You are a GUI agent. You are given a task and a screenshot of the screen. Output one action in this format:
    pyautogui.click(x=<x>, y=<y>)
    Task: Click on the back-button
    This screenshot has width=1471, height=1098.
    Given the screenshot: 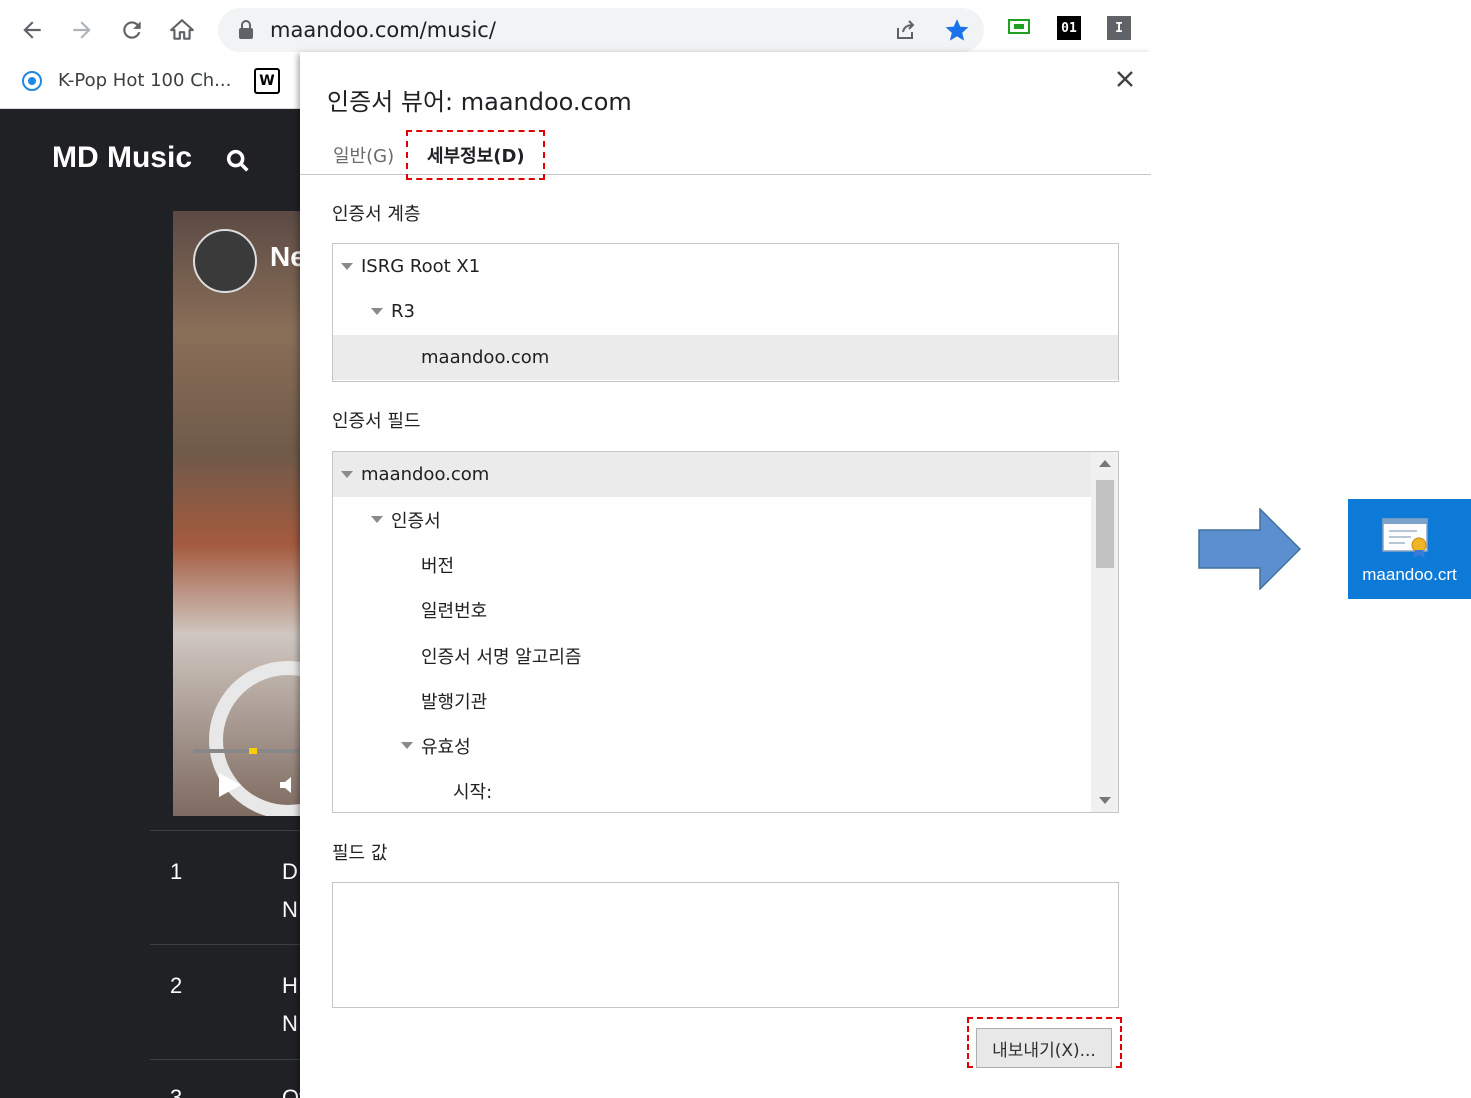 What is the action you would take?
    pyautogui.click(x=32, y=30)
    